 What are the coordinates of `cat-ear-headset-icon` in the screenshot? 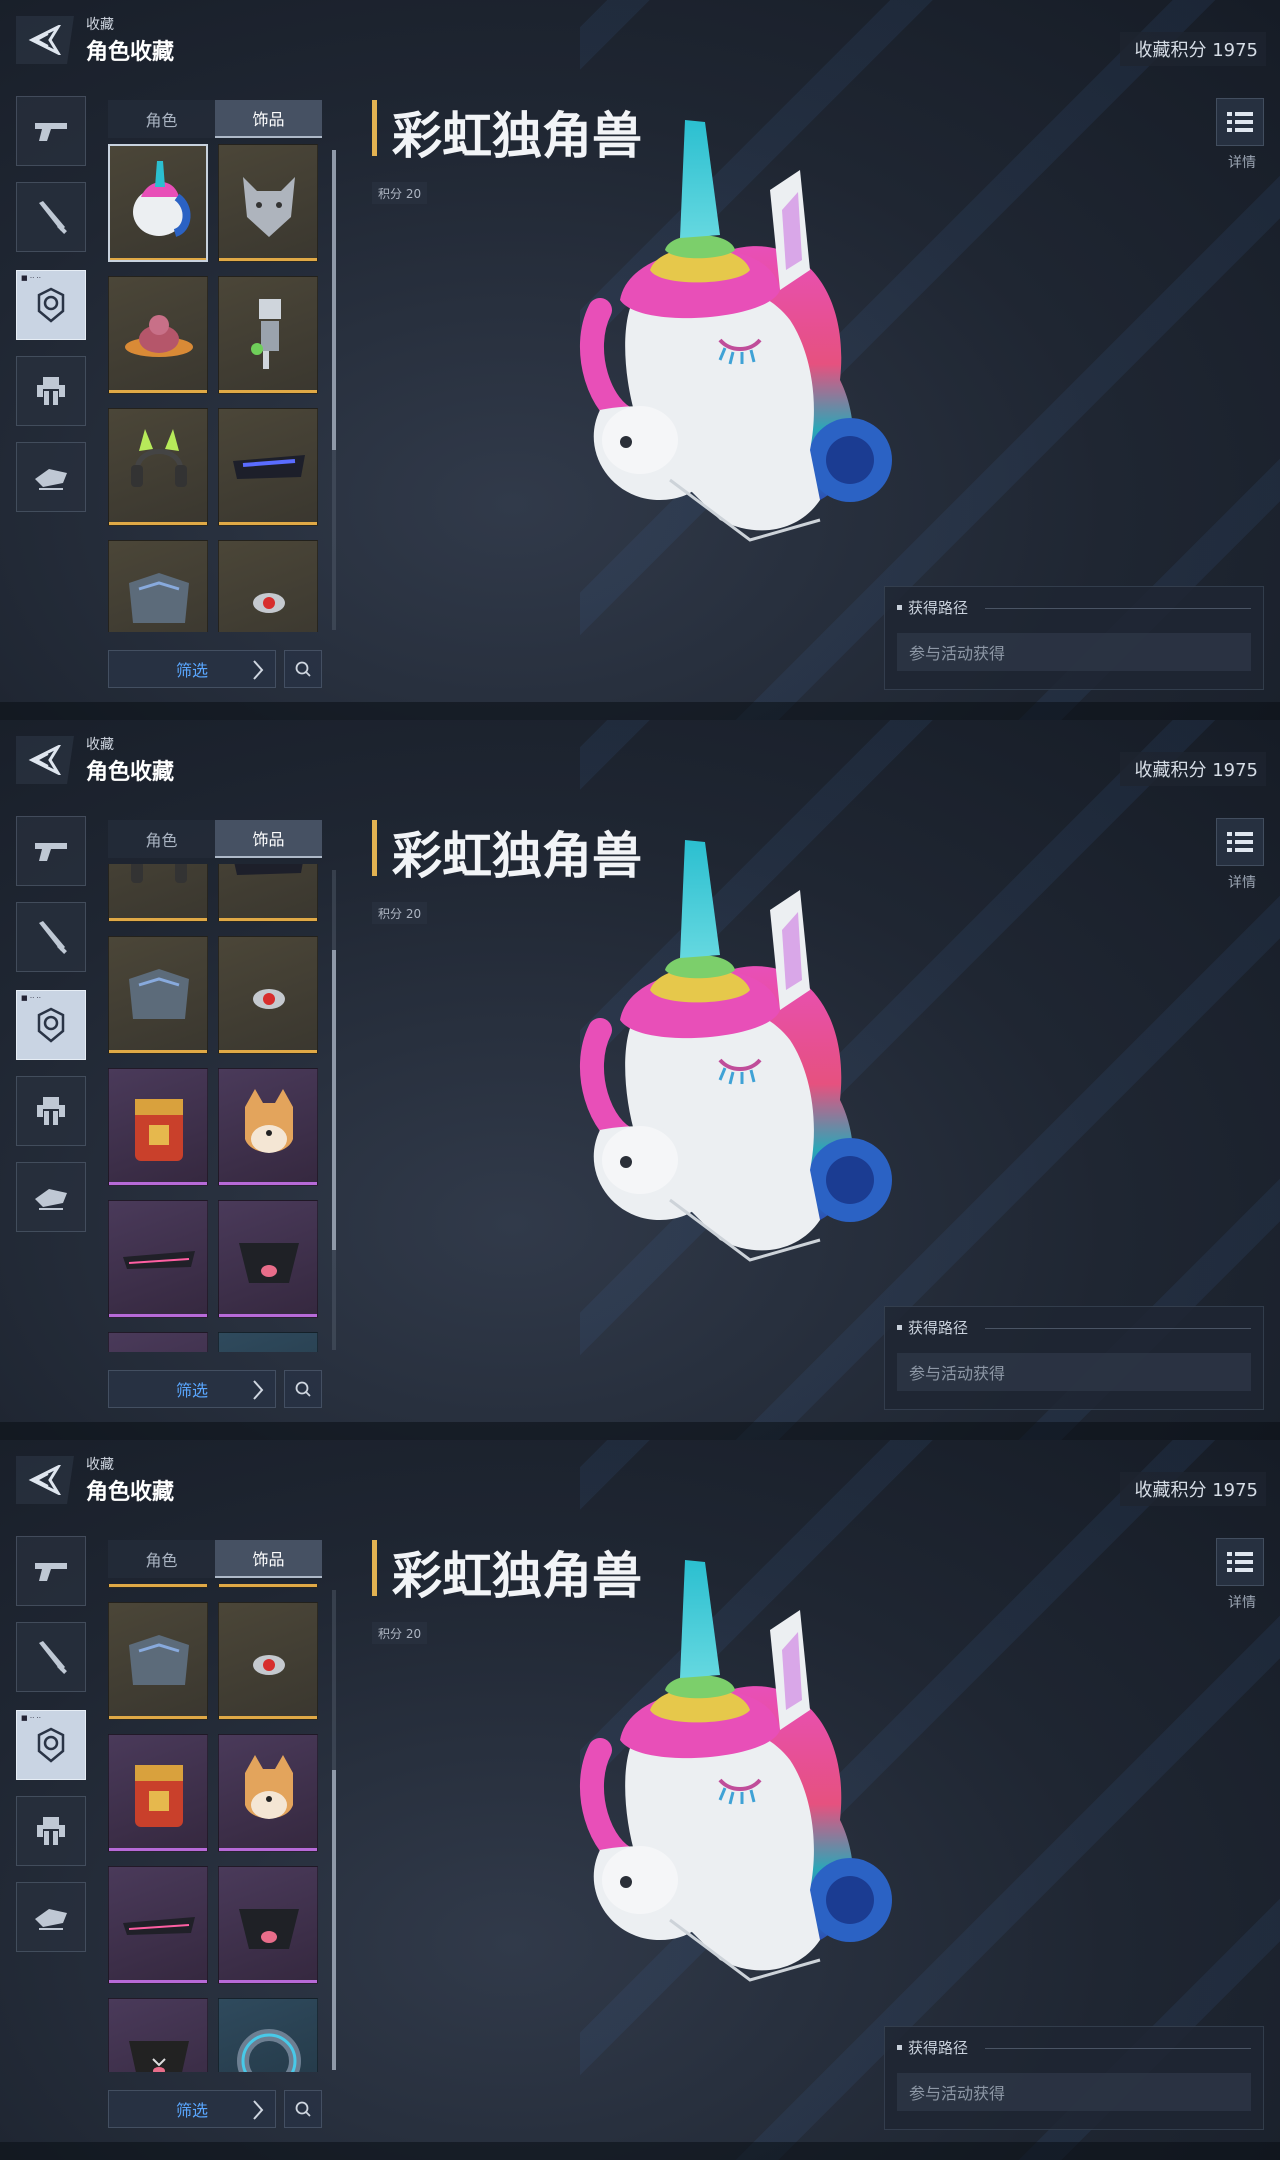 It's located at (159, 873).